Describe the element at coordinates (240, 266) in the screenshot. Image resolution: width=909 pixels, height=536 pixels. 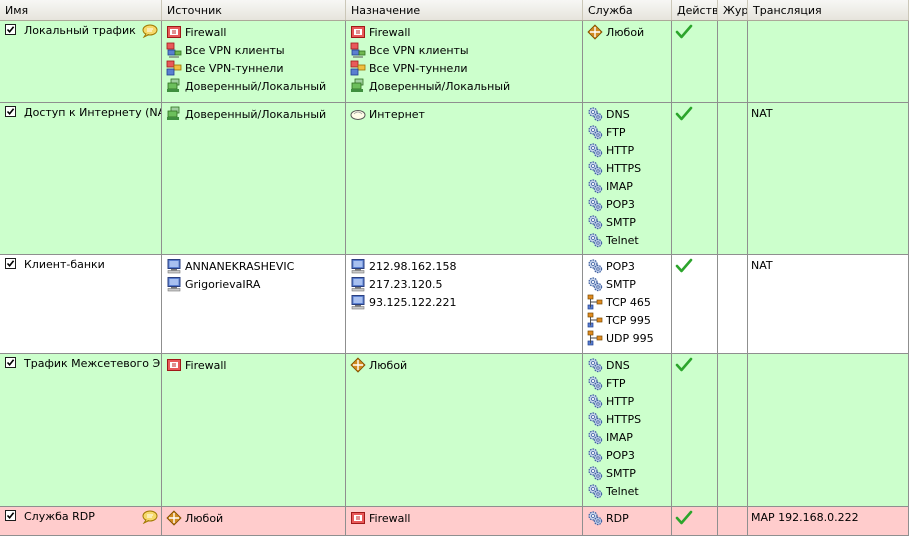
I see `source-item-label: ANNANEKRASHEVIC` at that location.